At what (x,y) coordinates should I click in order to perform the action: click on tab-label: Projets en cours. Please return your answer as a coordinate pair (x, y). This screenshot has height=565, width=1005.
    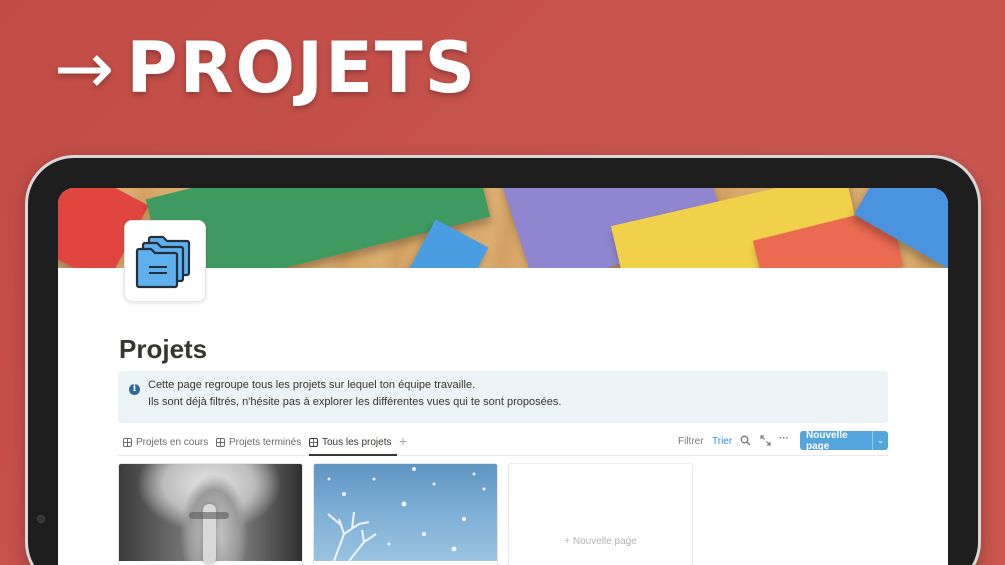
    Looking at the image, I should click on (172, 442).